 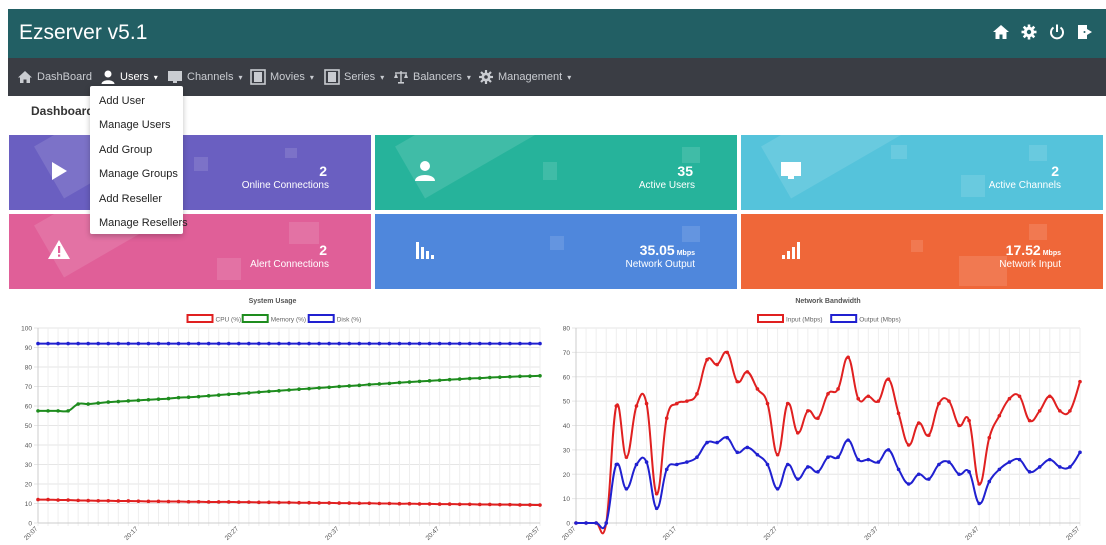 What do you see at coordinates (83, 32) in the screenshot?
I see `app-title: Ezserver v5.1` at bounding box center [83, 32].